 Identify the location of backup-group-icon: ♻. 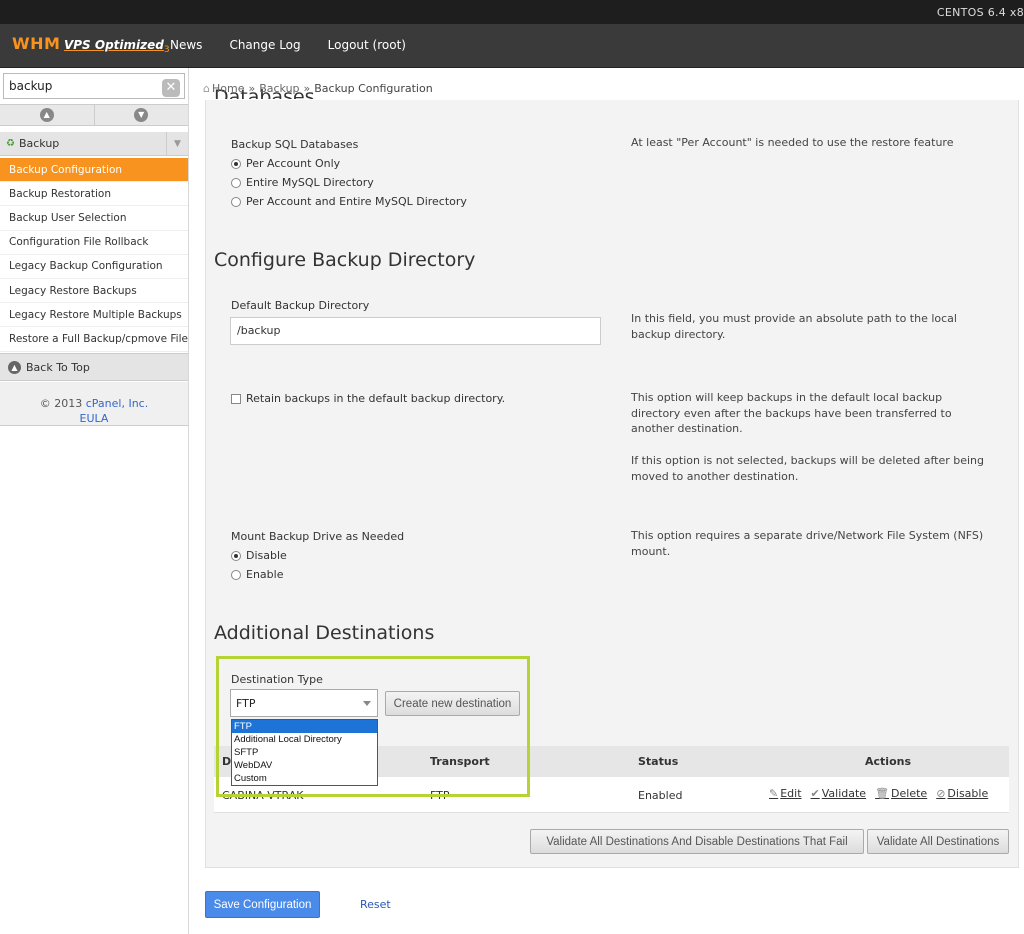
(10, 143).